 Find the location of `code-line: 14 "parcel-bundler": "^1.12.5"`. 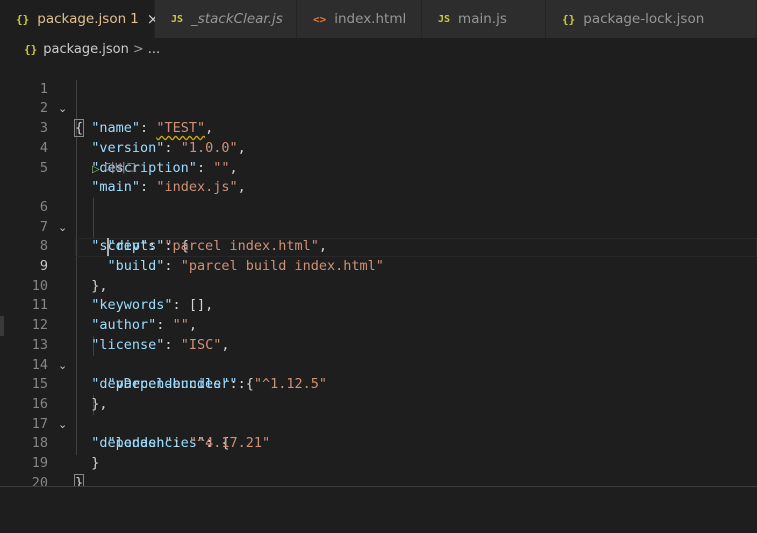

code-line: 14 "parcel-bundler": "^1.12.5" is located at coordinates (378, 364).